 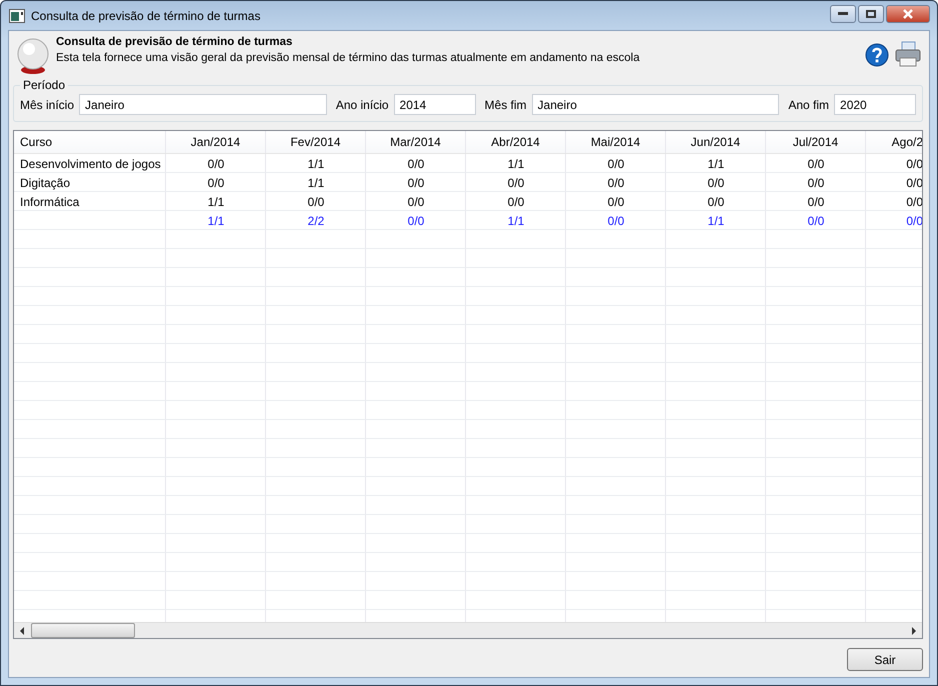 What do you see at coordinates (516, 142) in the screenshot?
I see `column-header: Abr/2014` at bounding box center [516, 142].